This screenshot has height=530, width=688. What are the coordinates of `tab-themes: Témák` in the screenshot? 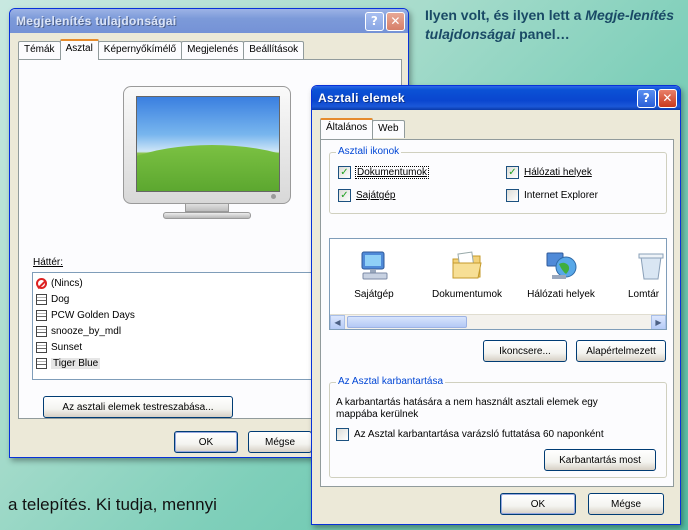 It's located at (39, 50).